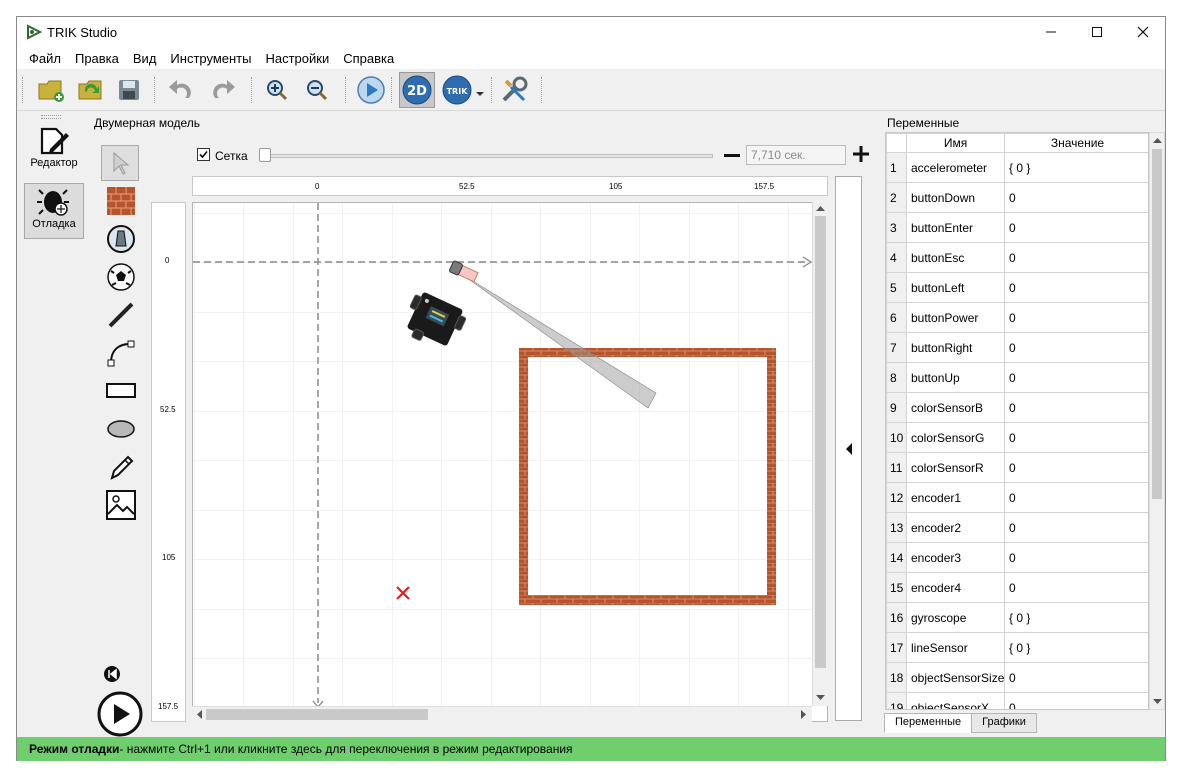 The width and height of the screenshot is (1187, 781). What do you see at coordinates (1004, 723) in the screenshot?
I see `tab-graphs: Графики` at bounding box center [1004, 723].